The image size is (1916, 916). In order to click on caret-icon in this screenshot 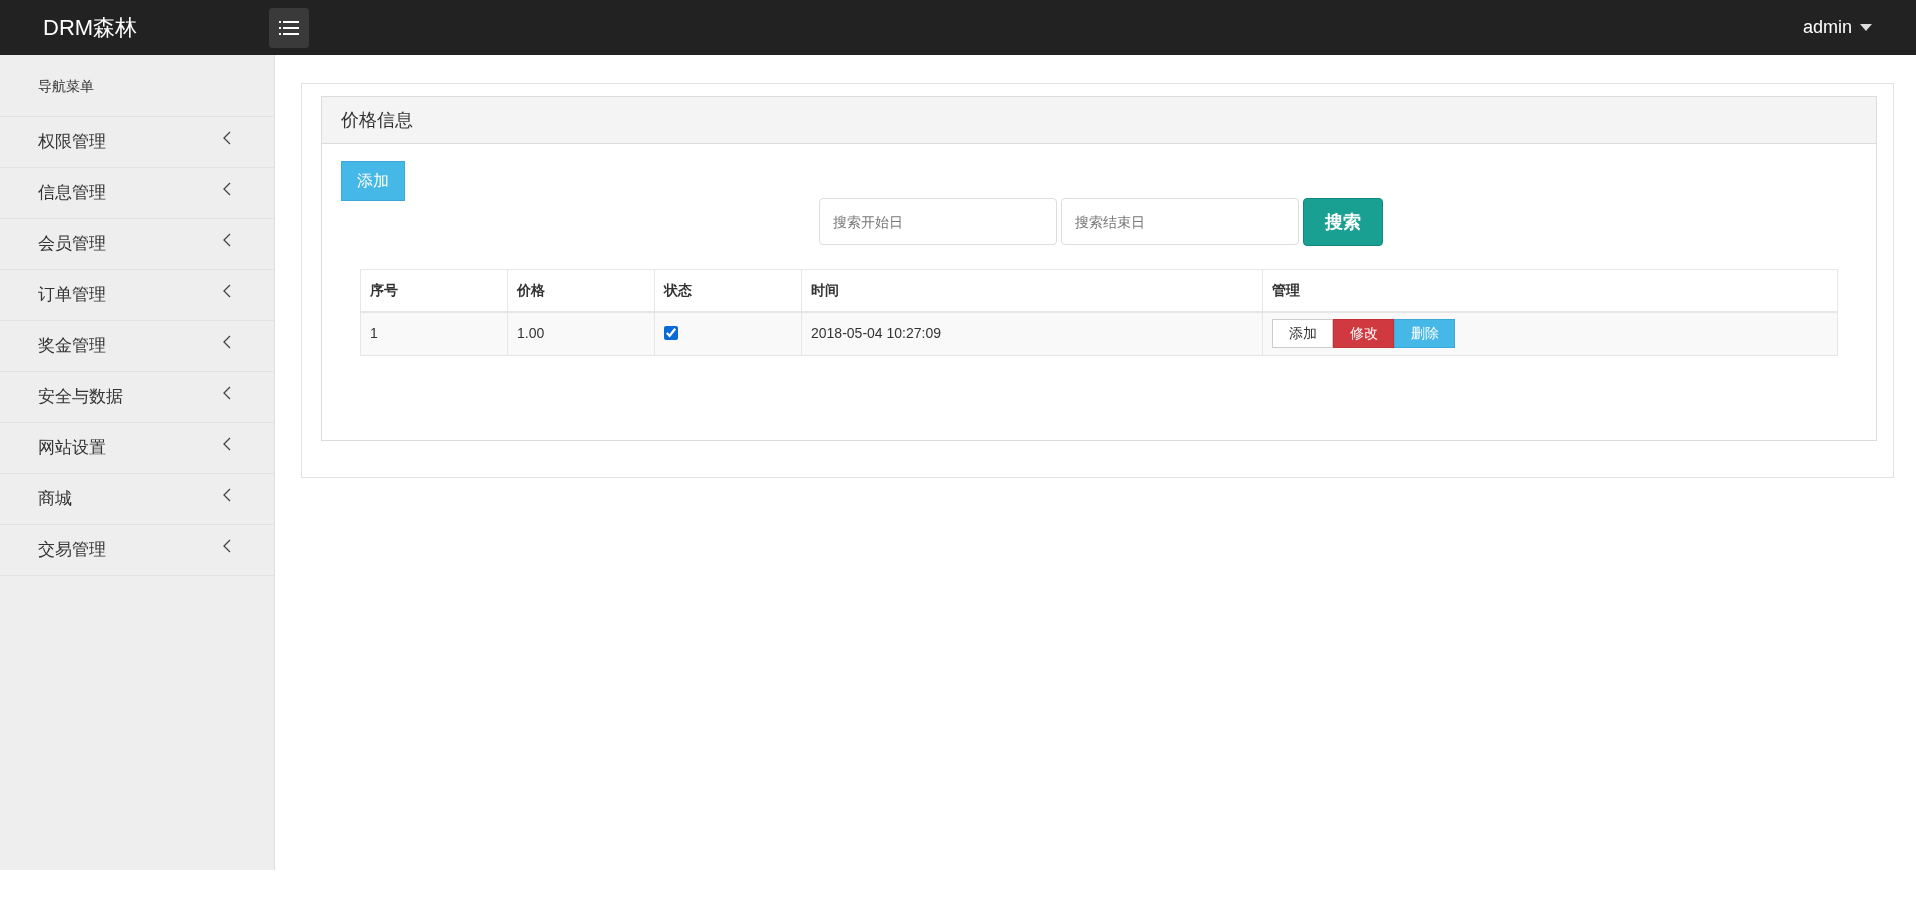, I will do `click(1866, 27)`.